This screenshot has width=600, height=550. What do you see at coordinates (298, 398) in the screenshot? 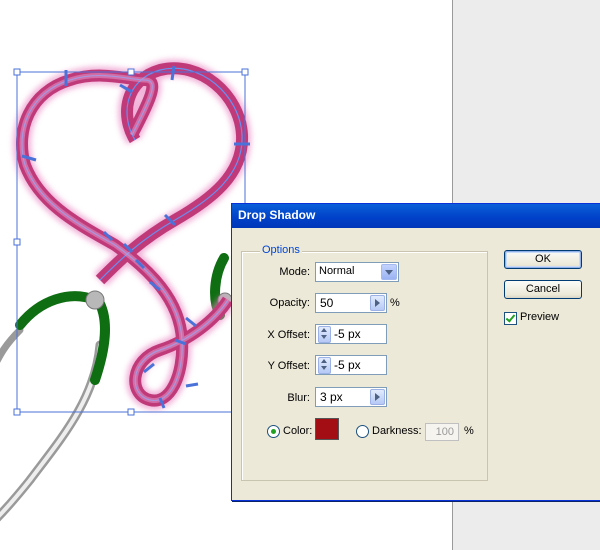
I see `blur-label: Blur:` at bounding box center [298, 398].